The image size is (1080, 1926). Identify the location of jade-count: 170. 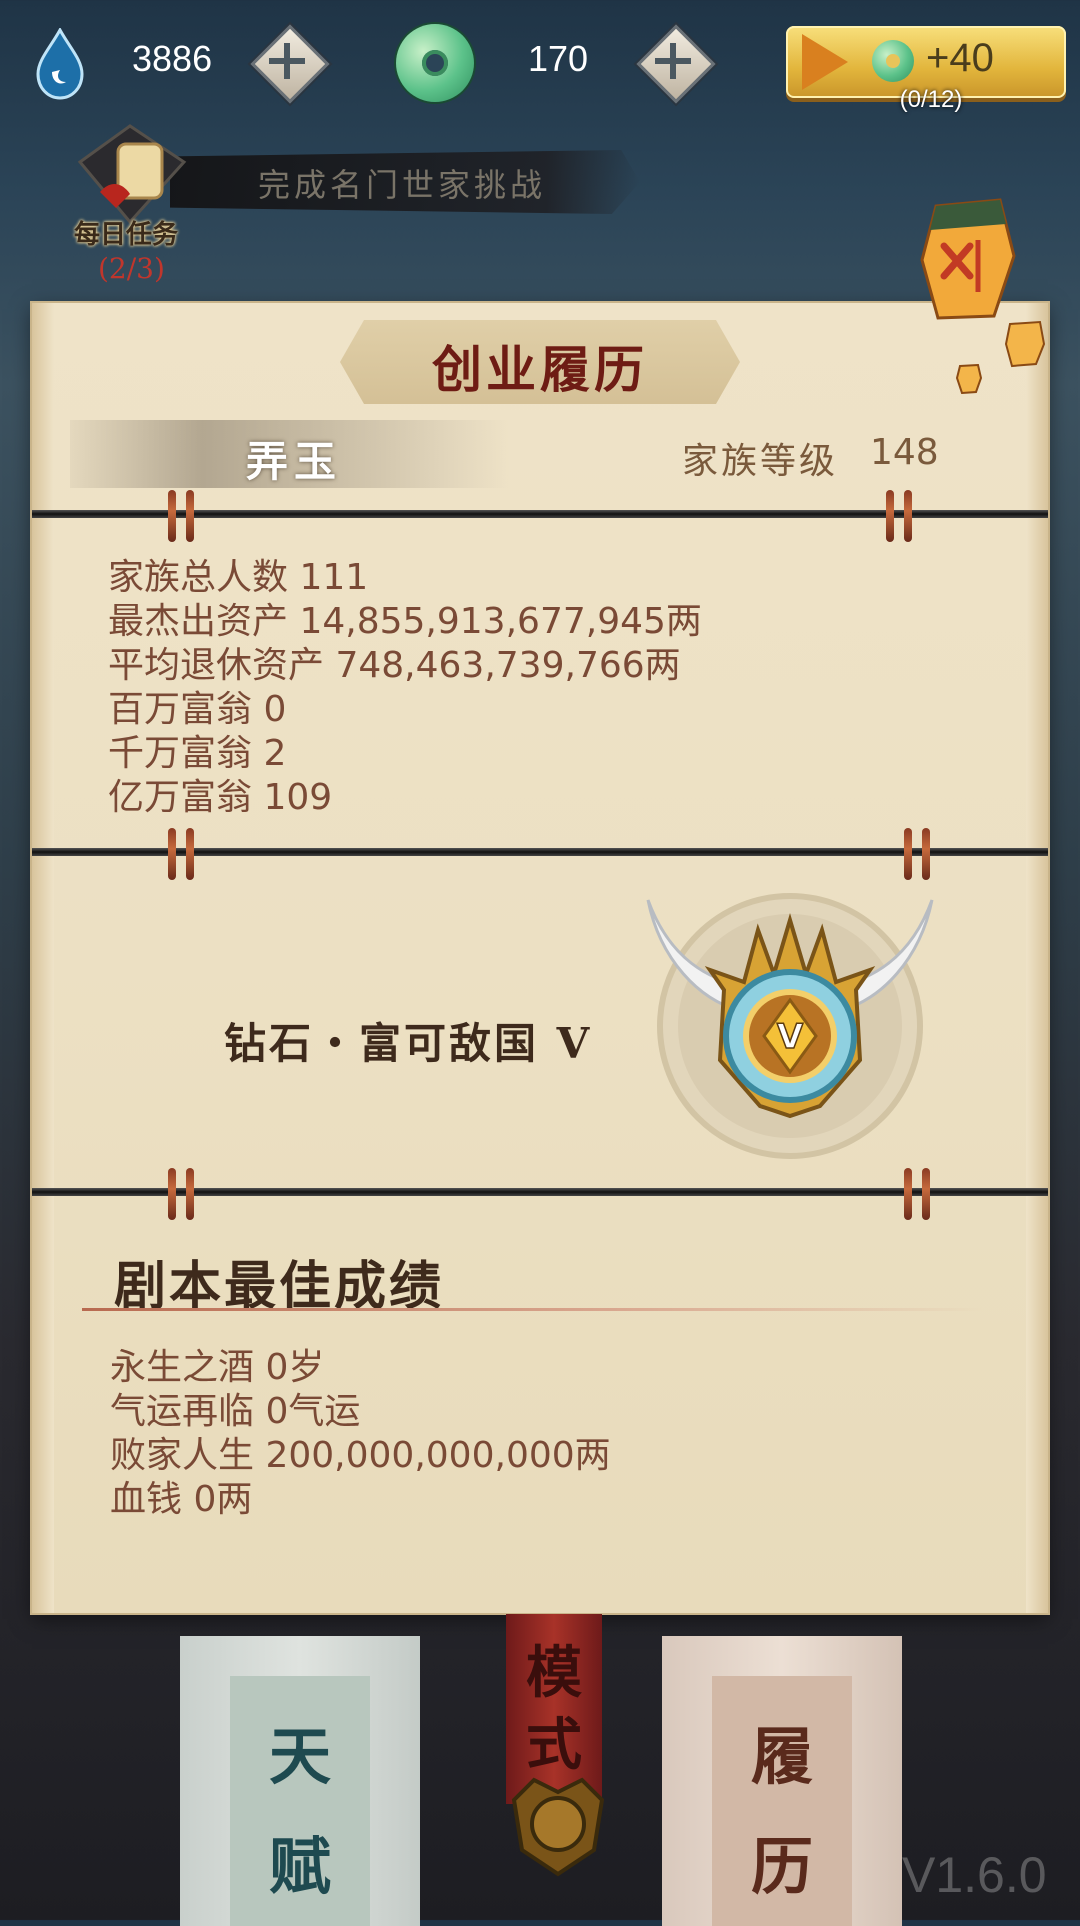
(558, 58).